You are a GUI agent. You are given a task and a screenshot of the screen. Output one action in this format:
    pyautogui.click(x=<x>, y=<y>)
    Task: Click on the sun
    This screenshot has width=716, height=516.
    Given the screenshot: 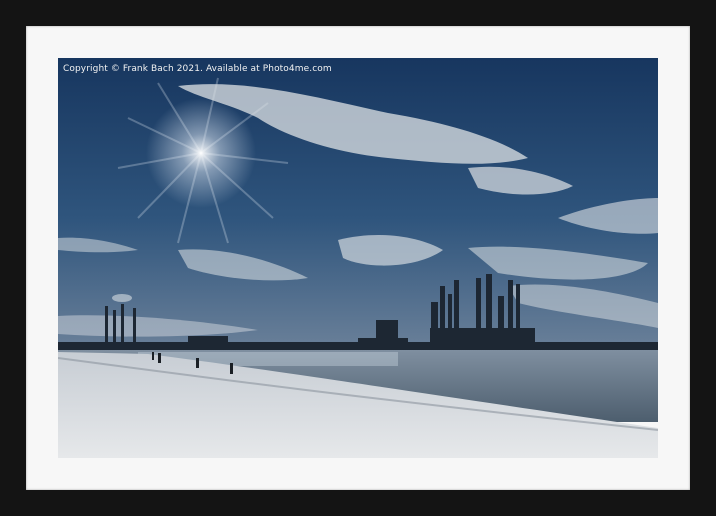 What is the action you would take?
    pyautogui.click(x=201, y=153)
    